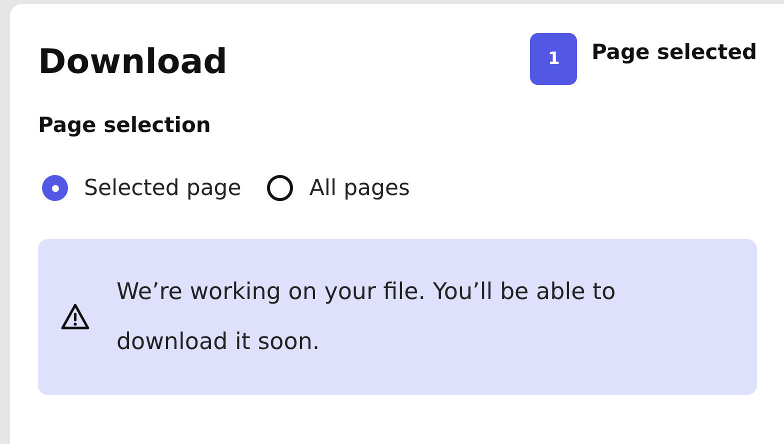  I want to click on alert-message: We’re working on your file. You’ll be able to download it soon., so click(366, 317).